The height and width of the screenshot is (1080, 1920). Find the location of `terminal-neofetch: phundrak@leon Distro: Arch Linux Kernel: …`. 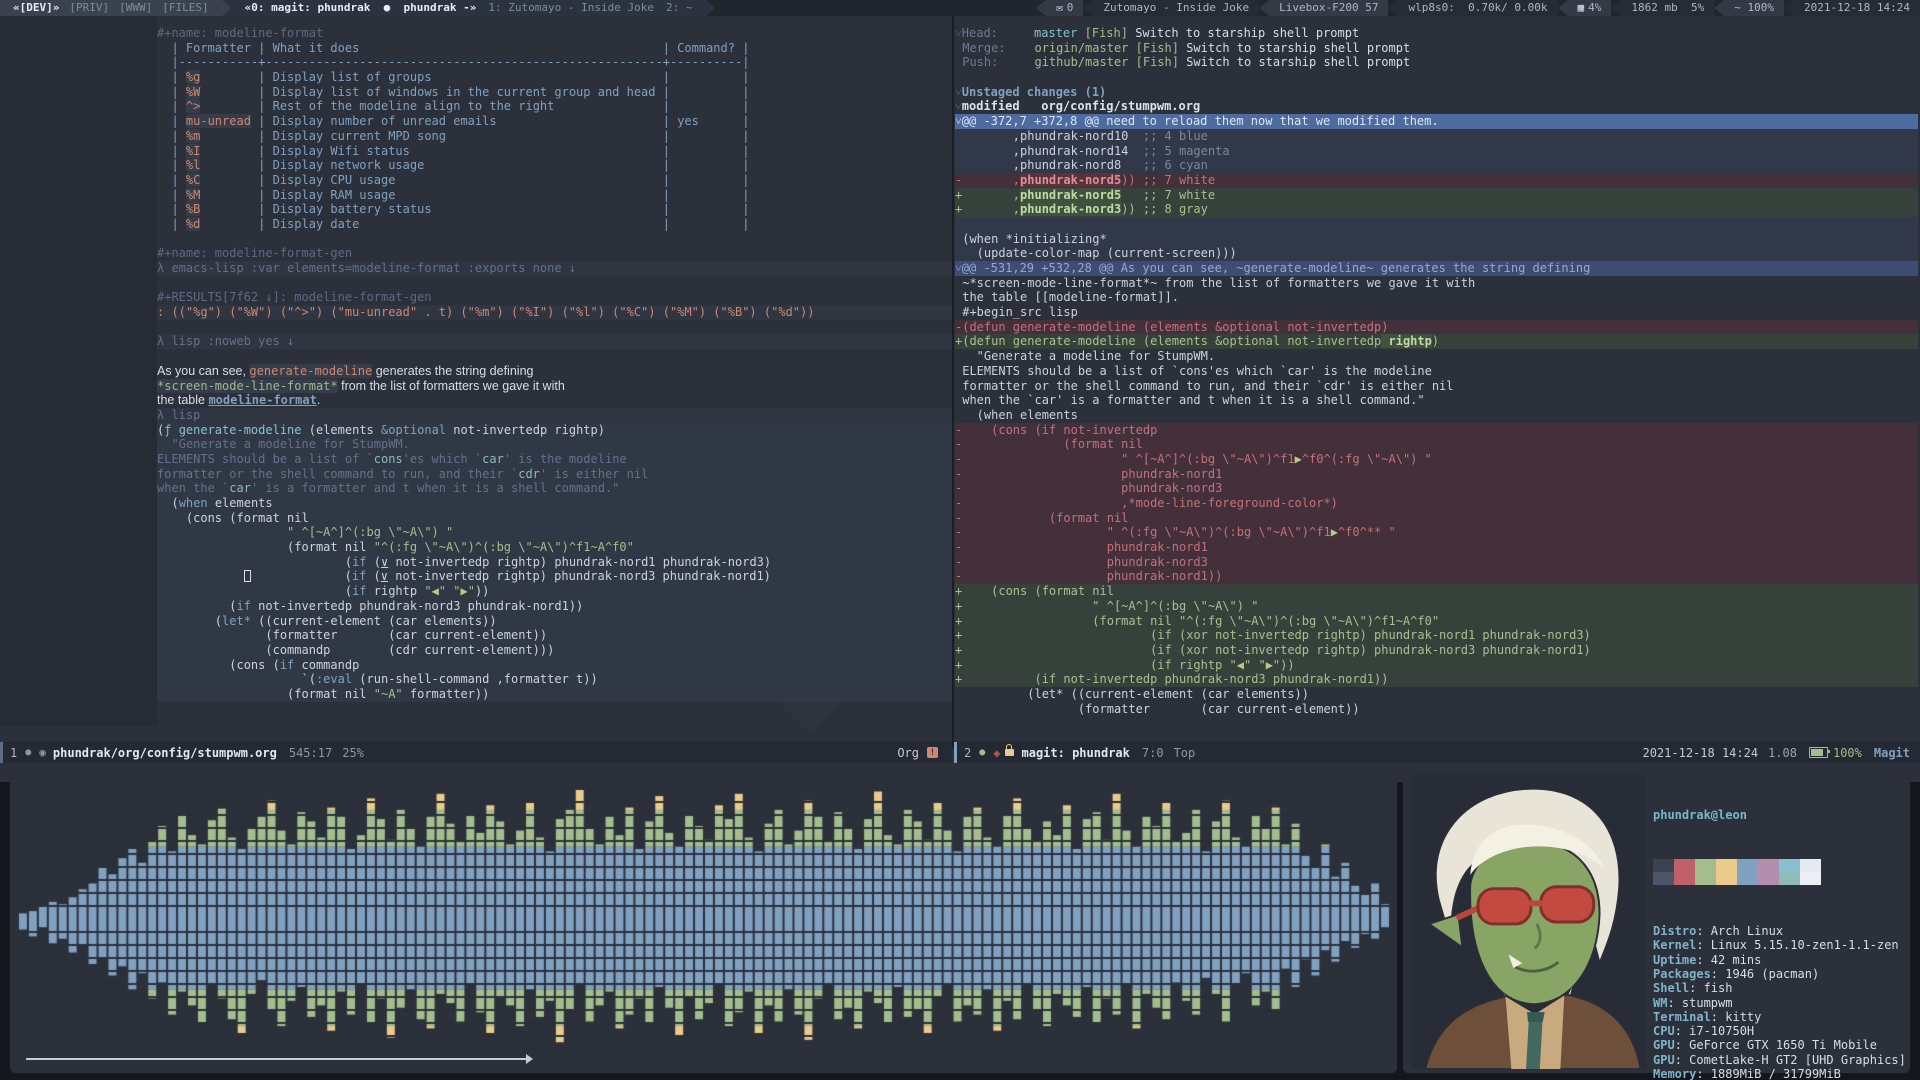

terminal-neofetch: phundrak@leon Distro: Arch Linux Kernel: … is located at coordinates (1656, 925).